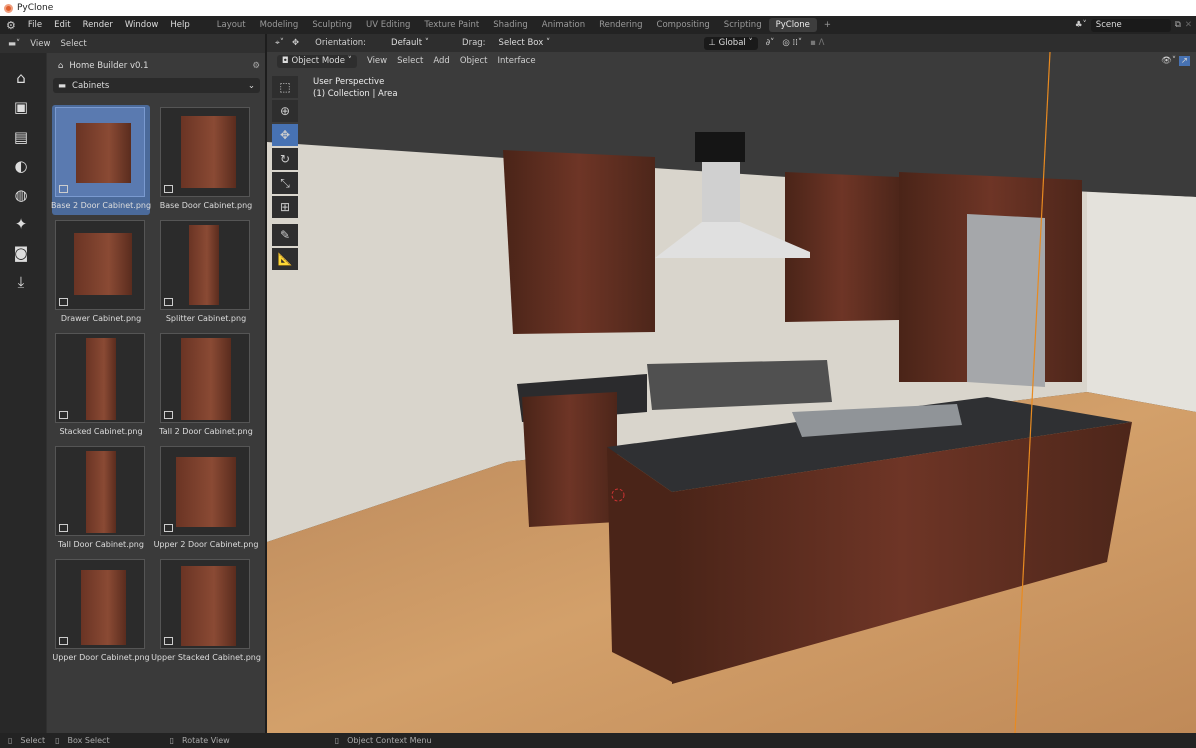 Image resolution: width=1196 pixels, height=748 pixels. Describe the element at coordinates (1130, 25) in the screenshot. I see `scene-name-field: Scene` at that location.